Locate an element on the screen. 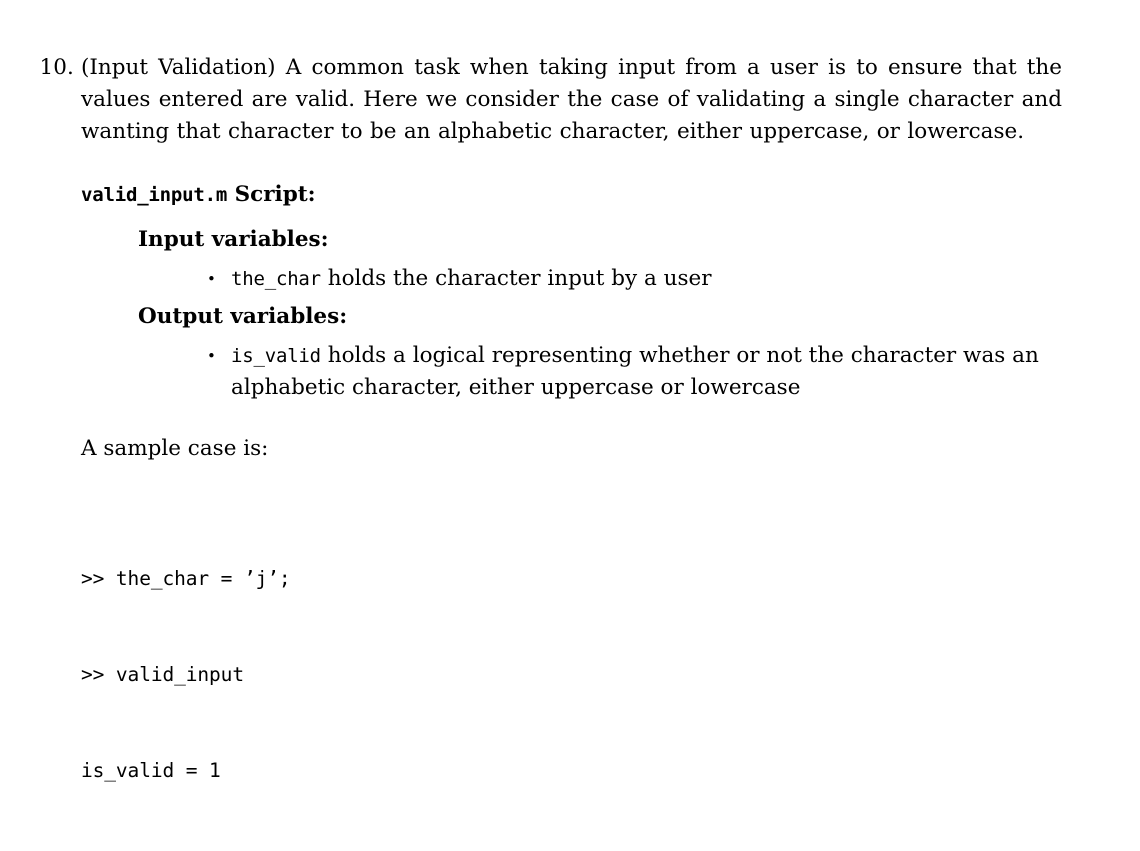  output-variables-heading: Output variables: is located at coordinates (243, 316).